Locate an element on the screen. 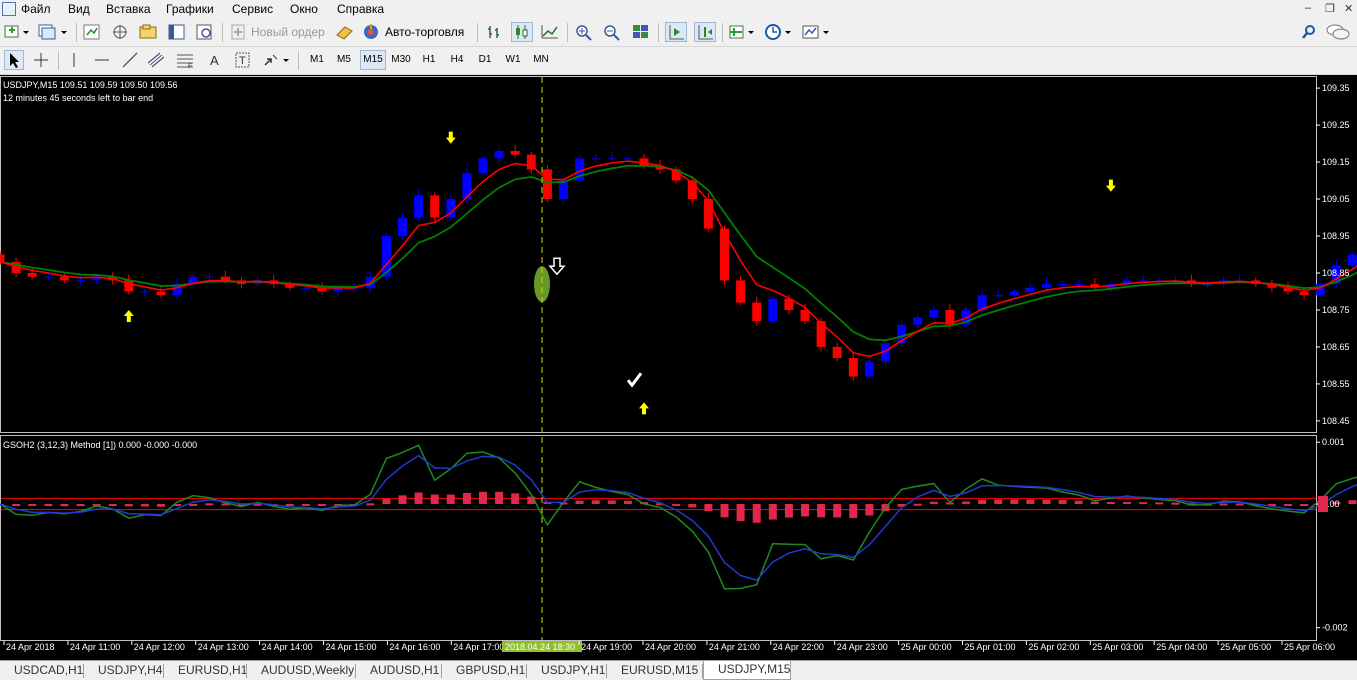 Image resolution: width=1357 pixels, height=680 pixels. indicators-icon is located at coordinates (743, 32).